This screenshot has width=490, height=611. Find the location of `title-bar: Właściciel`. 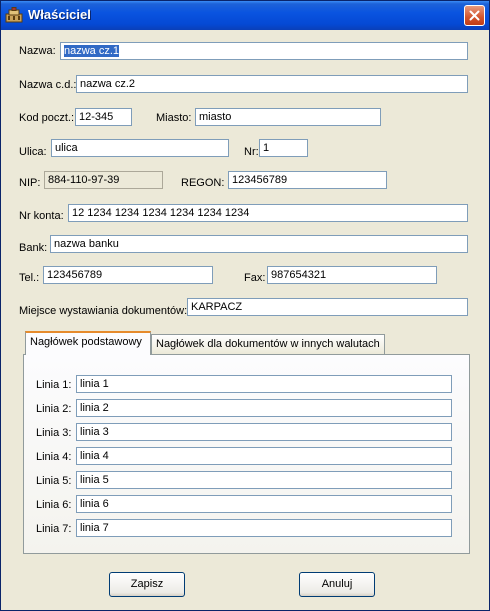

title-bar: Właściciel is located at coordinates (245, 15).